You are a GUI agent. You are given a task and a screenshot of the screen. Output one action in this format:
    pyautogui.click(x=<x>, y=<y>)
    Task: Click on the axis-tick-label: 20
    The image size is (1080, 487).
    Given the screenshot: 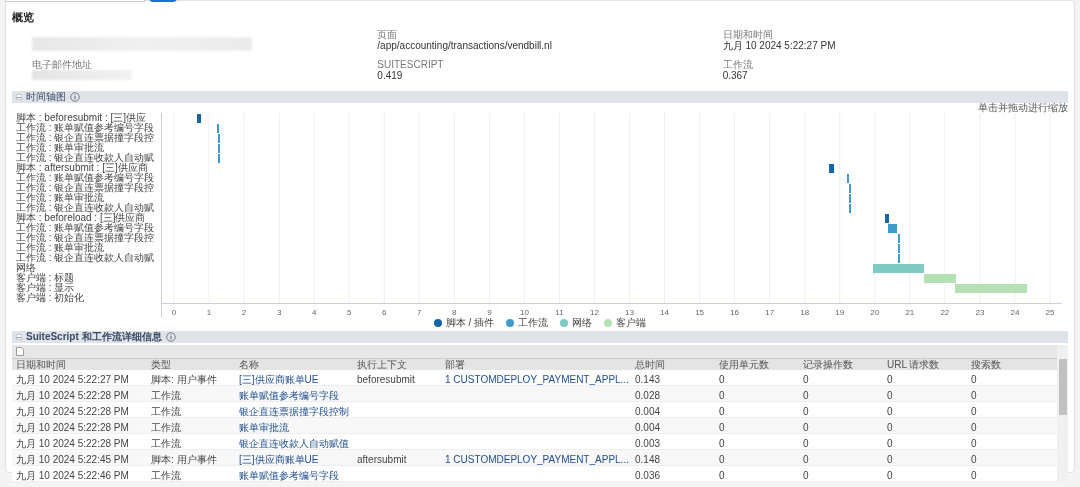 What is the action you would take?
    pyautogui.click(x=875, y=312)
    